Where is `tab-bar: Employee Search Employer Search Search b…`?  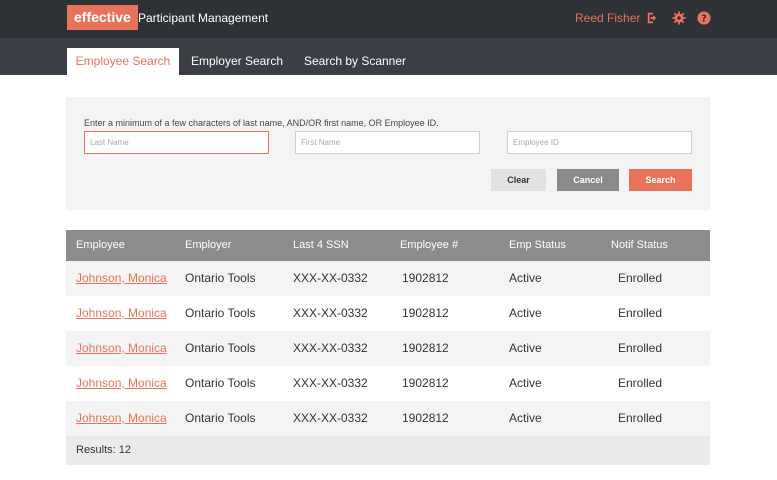 tab-bar: Employee Search Employer Search Search b… is located at coordinates (388, 56).